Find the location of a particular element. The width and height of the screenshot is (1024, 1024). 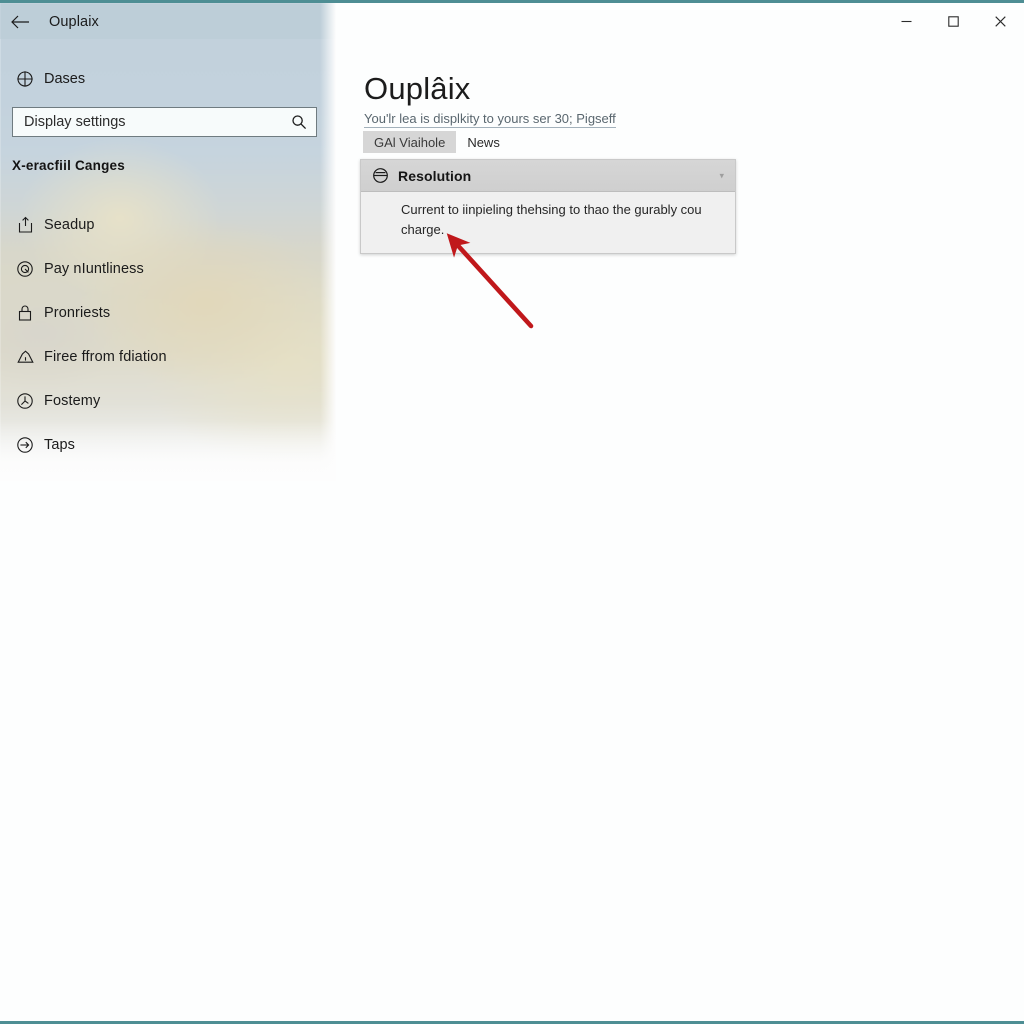

sidebar-item-home: Dases is located at coordinates (166, 79).